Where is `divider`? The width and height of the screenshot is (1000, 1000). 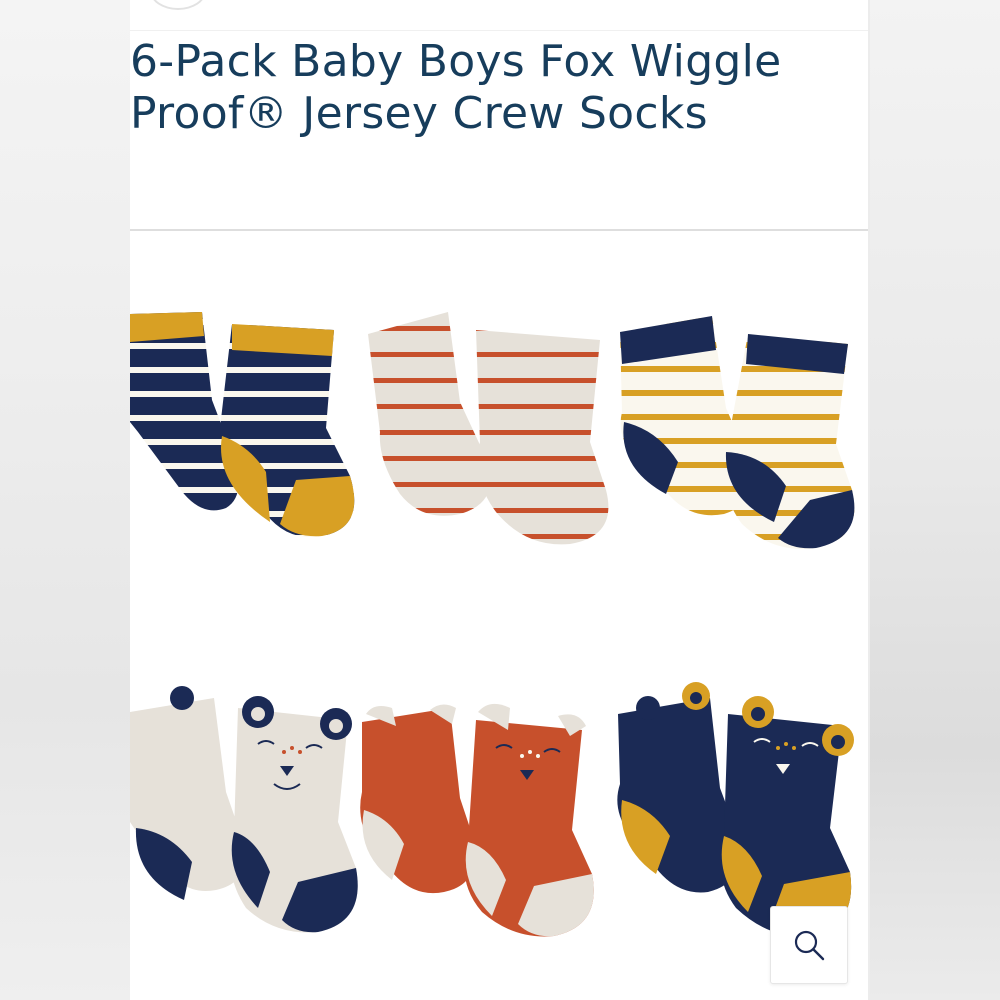
divider is located at coordinates (499, 230).